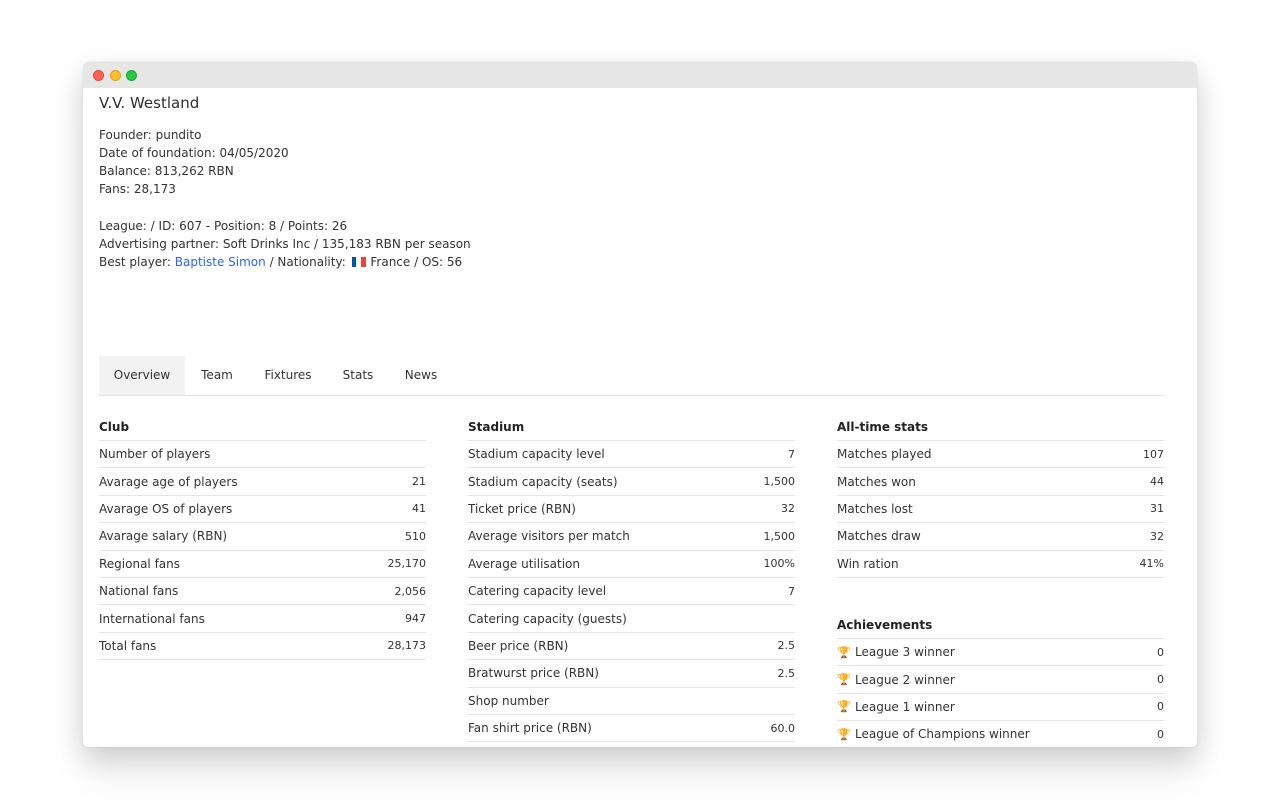 This screenshot has height=809, width=1280. I want to click on row-label: International fans, so click(152, 619).